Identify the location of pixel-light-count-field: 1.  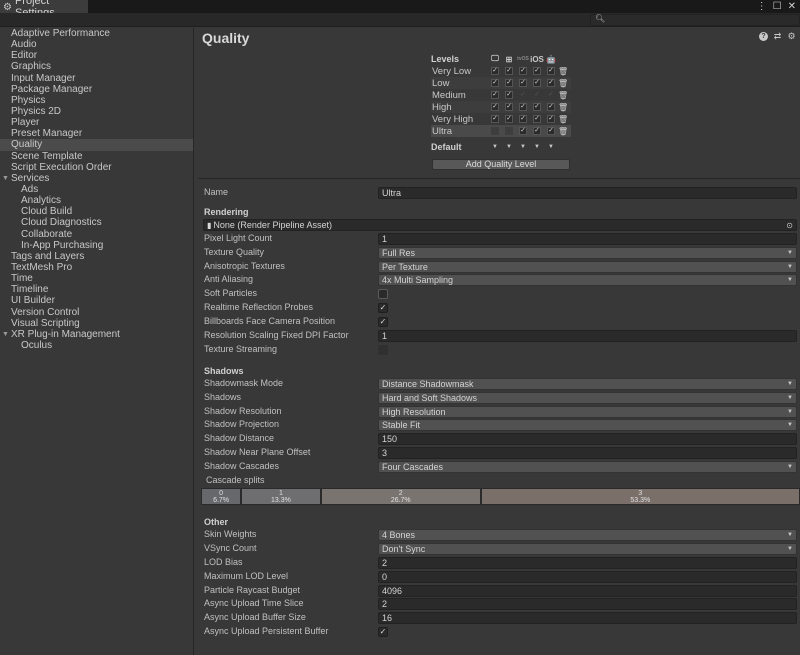
(587, 238).